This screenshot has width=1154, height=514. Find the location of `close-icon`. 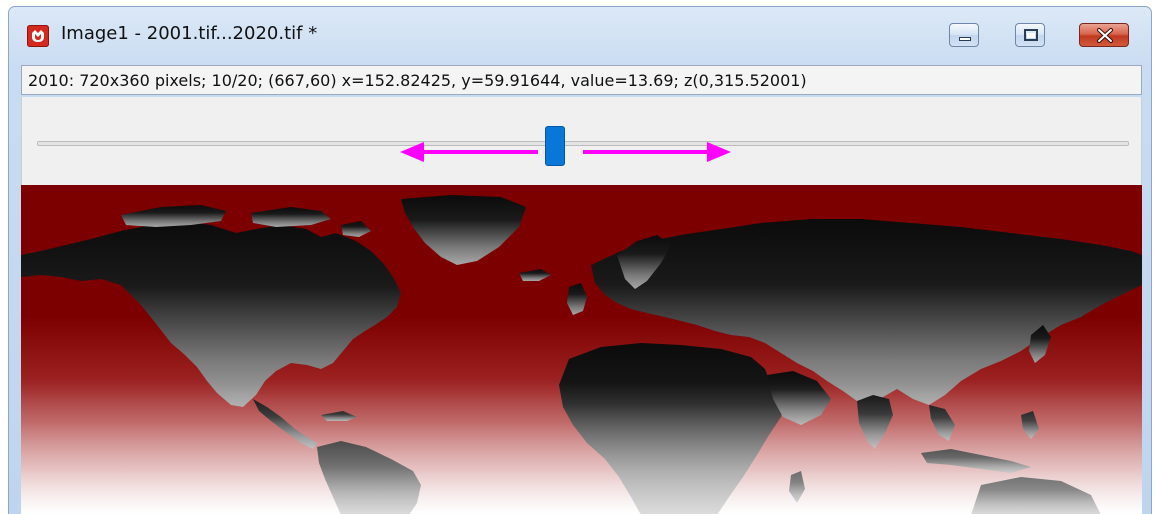

close-icon is located at coordinates (1105, 35).